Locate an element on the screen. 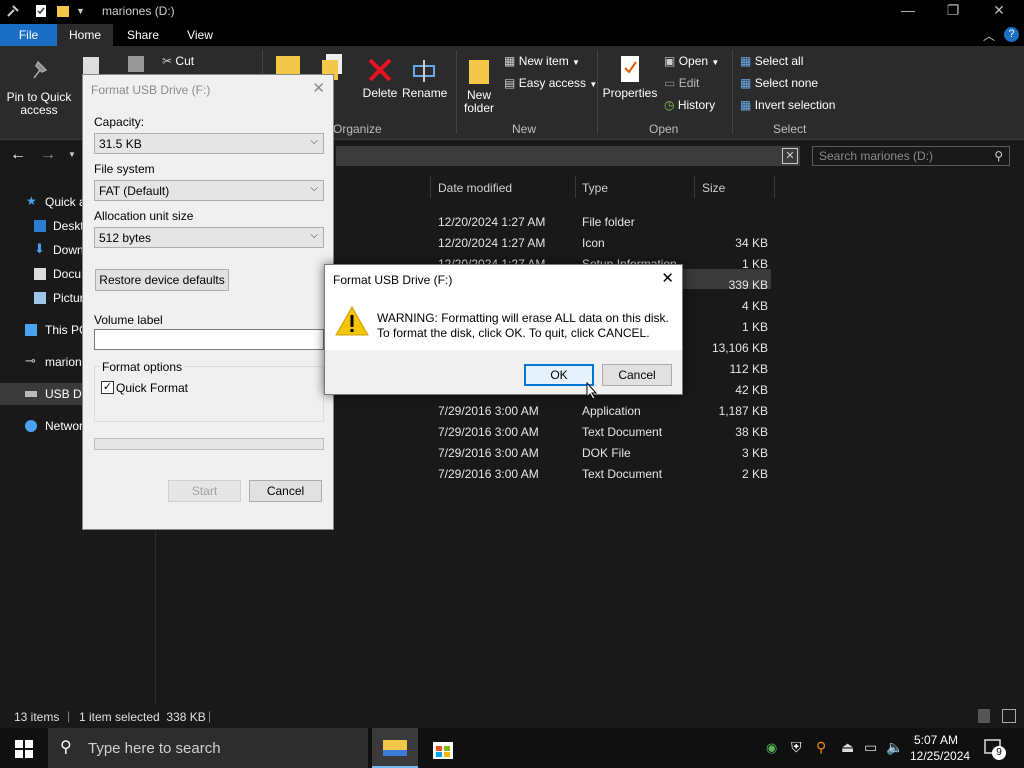  warning-triangle-icon is located at coordinates (352, 320).